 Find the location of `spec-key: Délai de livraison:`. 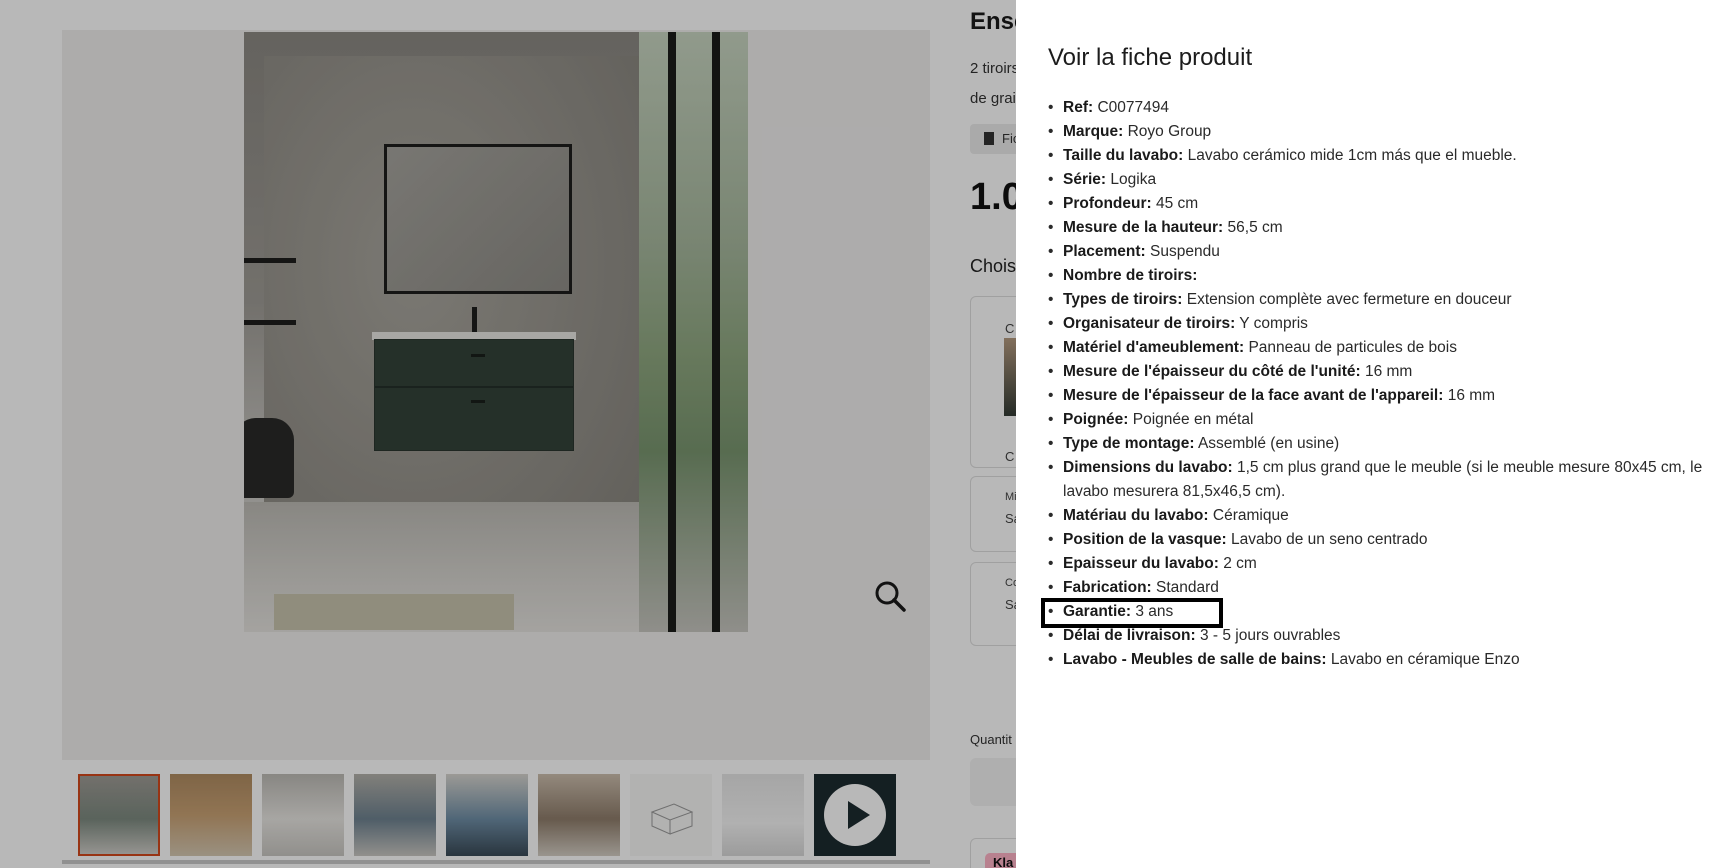

spec-key: Délai de livraison: is located at coordinates (1129, 635).